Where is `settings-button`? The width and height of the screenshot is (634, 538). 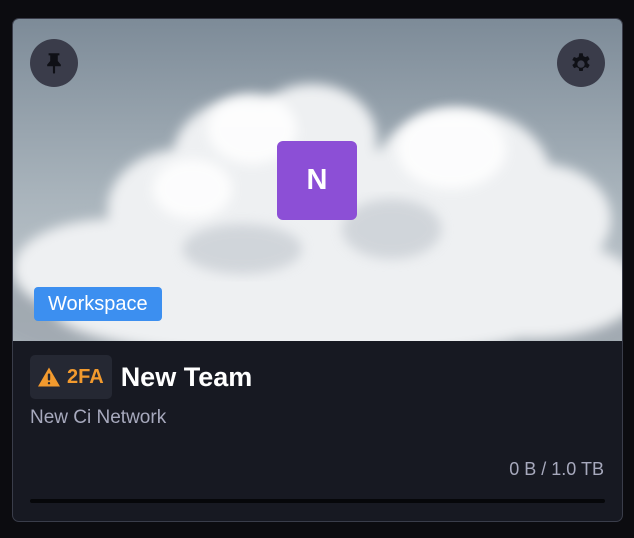 settings-button is located at coordinates (581, 63).